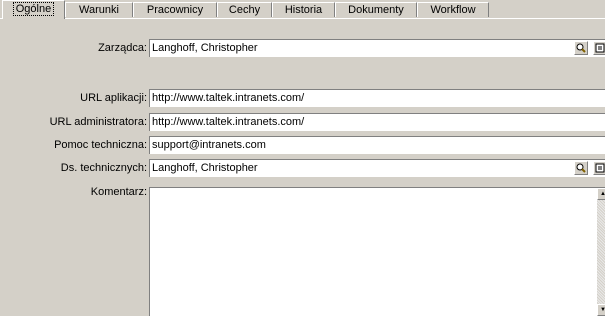 The width and height of the screenshot is (605, 316). I want to click on tab-pracownicy: Pracownicy, so click(175, 9).